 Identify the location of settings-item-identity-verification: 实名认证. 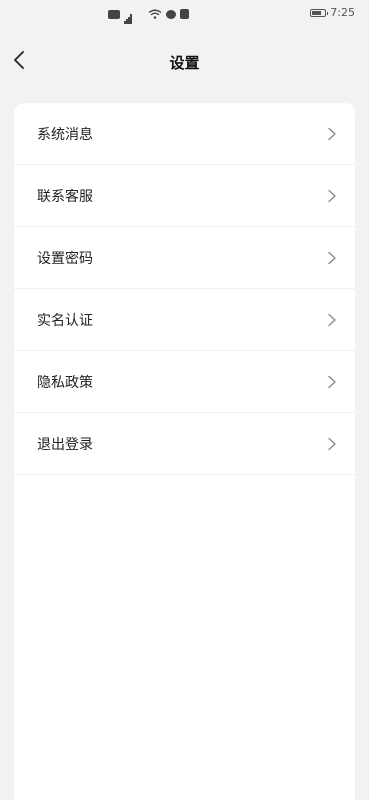
(184, 320).